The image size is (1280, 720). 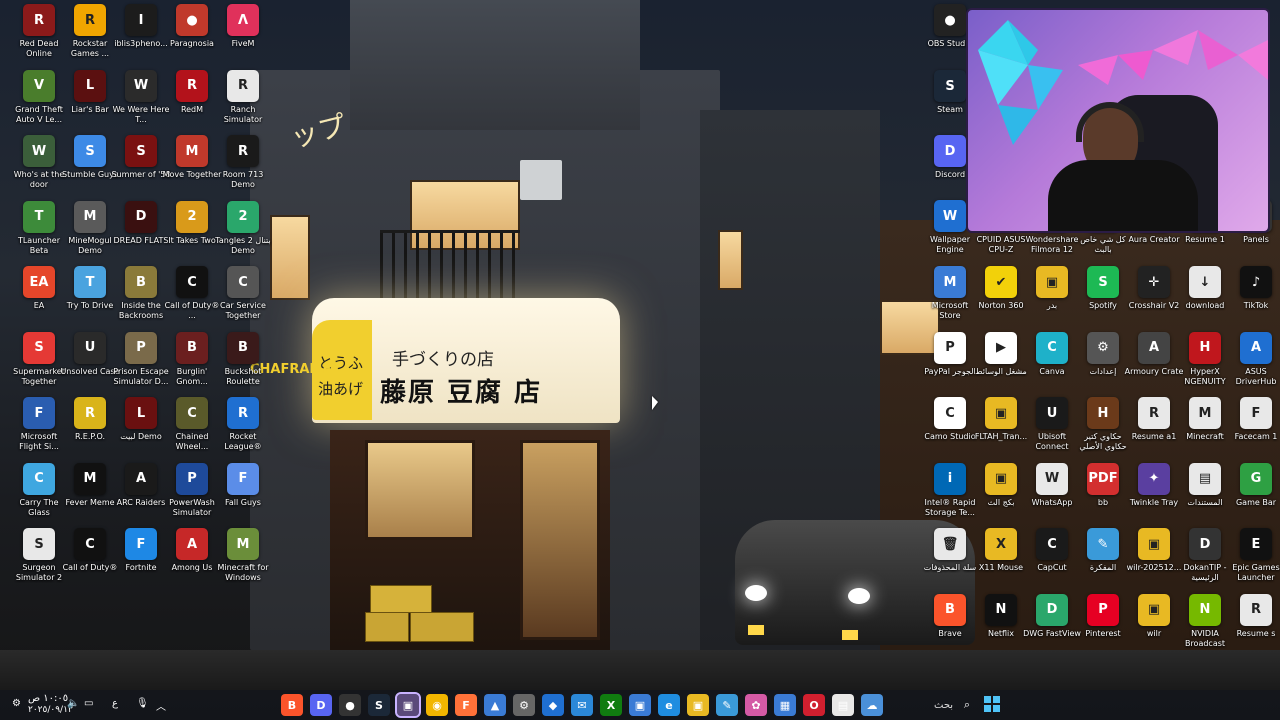 What do you see at coordinates (1103, 430) in the screenshot?
I see `desktop-icon-item: H حكاوي كتير حكاوي الأصلي` at bounding box center [1103, 430].